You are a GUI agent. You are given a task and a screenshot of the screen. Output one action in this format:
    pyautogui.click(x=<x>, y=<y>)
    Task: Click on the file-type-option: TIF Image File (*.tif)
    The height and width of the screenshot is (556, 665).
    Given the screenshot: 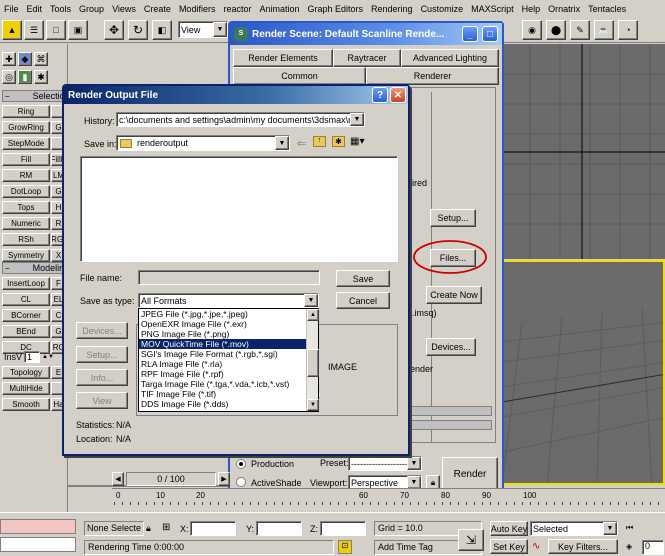 What is the action you would take?
    pyautogui.click(x=222, y=394)
    